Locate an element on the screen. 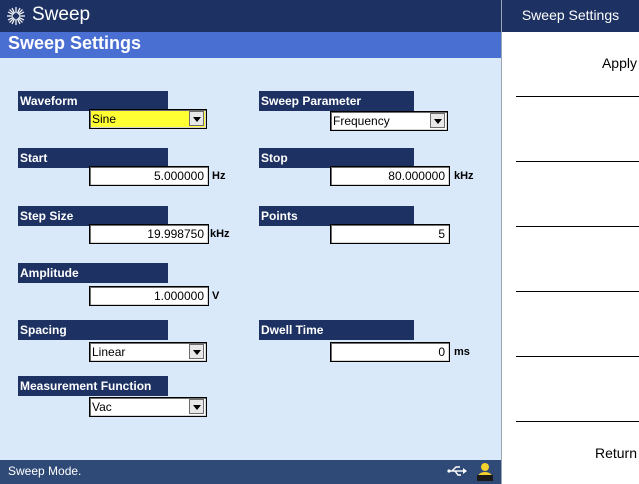 The image size is (639, 484). spacing-label: Spacing is located at coordinates (93, 330).